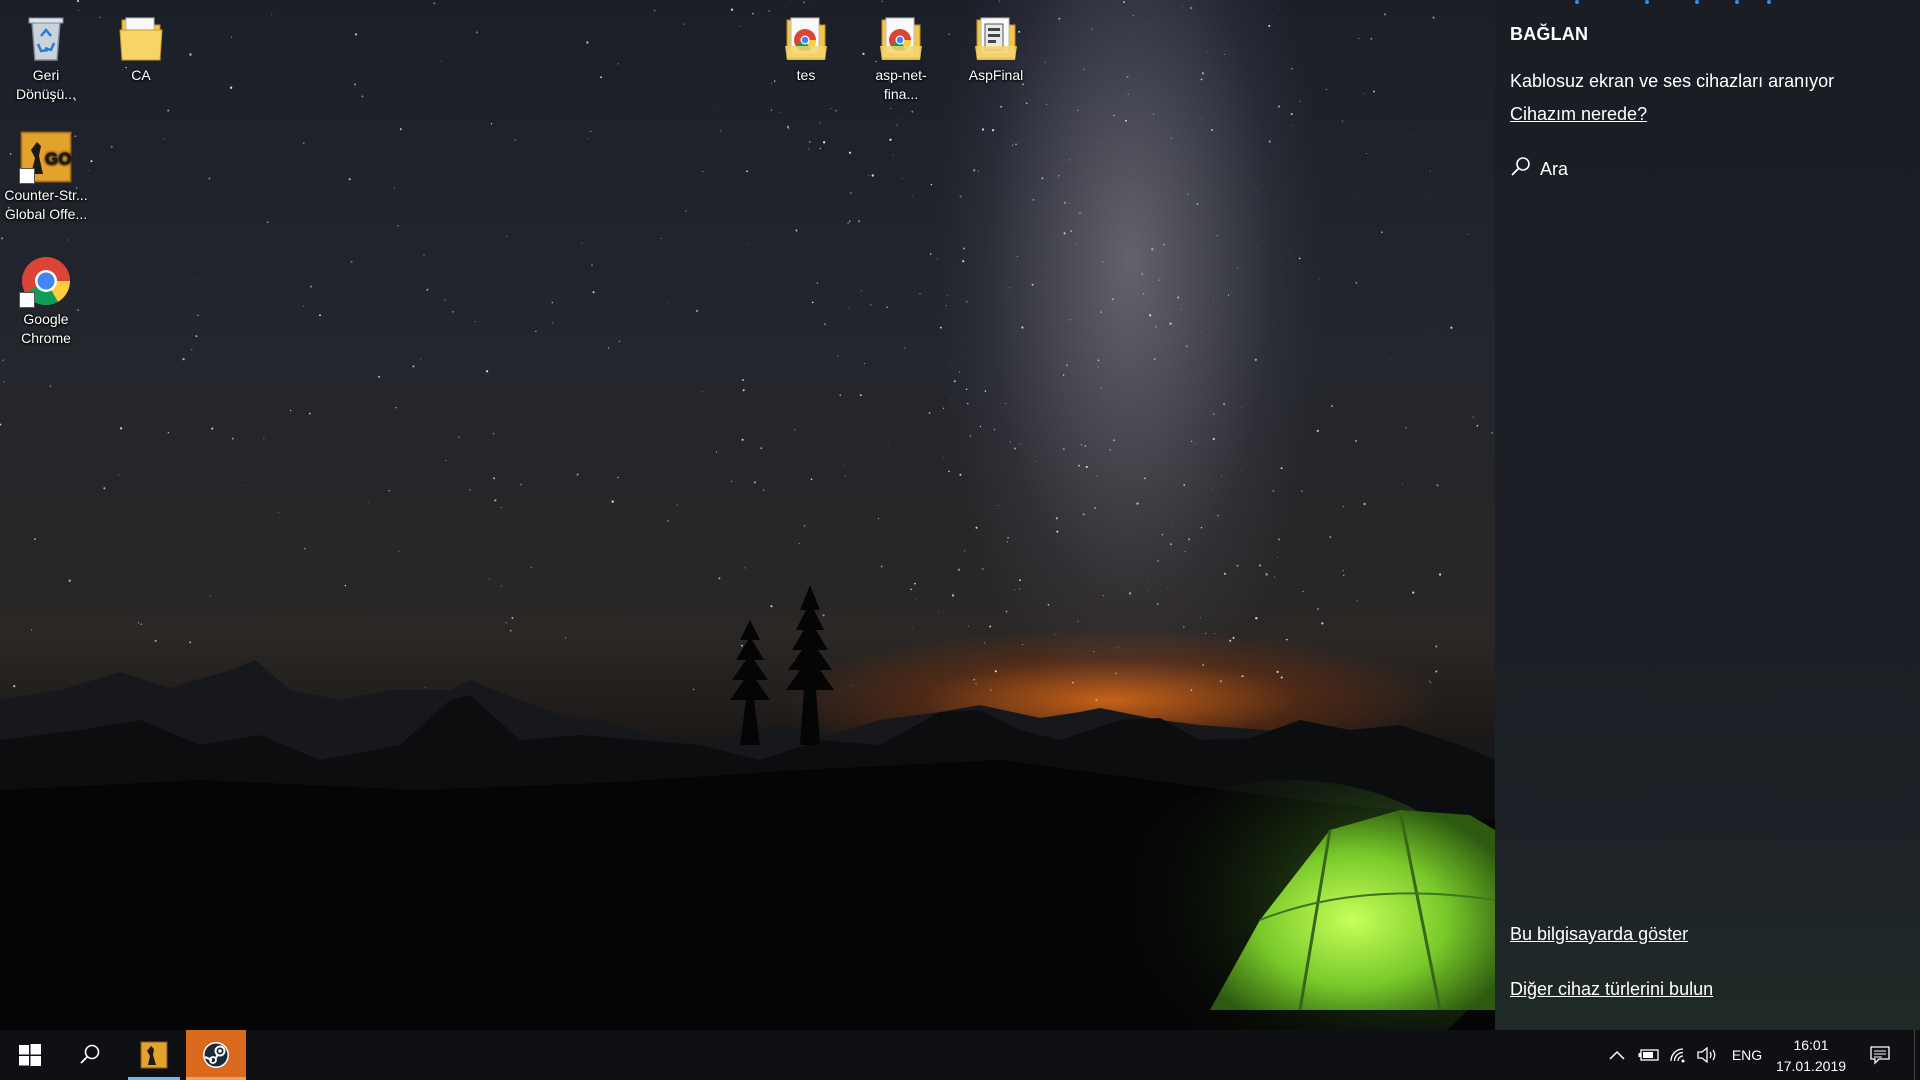  I want to click on show-hidden-icons-button, so click(1617, 1055).